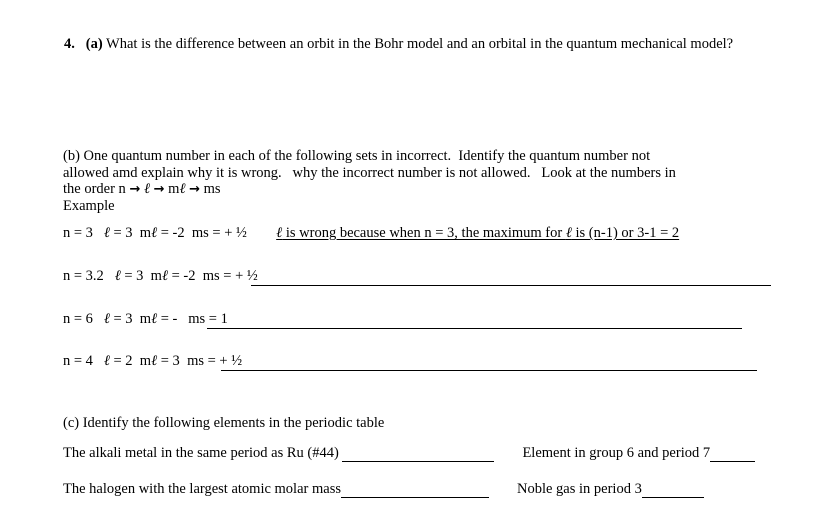  I want to click on example-label: Example, so click(89, 206).